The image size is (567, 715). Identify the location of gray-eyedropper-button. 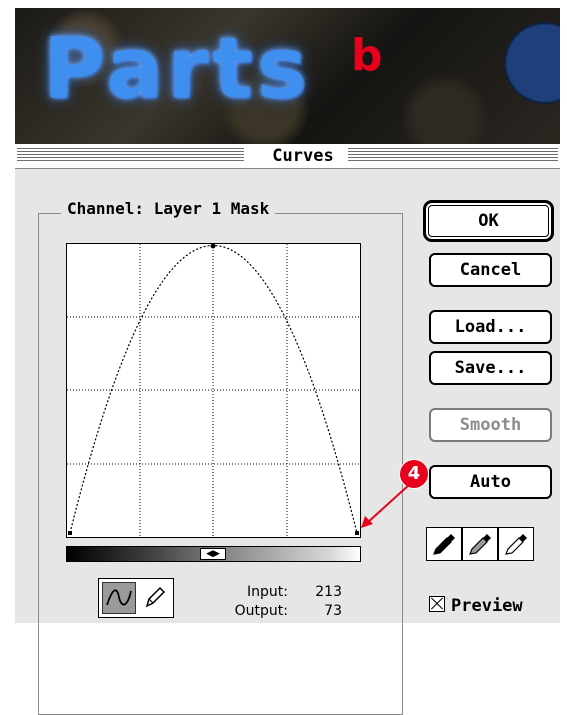
(480, 544).